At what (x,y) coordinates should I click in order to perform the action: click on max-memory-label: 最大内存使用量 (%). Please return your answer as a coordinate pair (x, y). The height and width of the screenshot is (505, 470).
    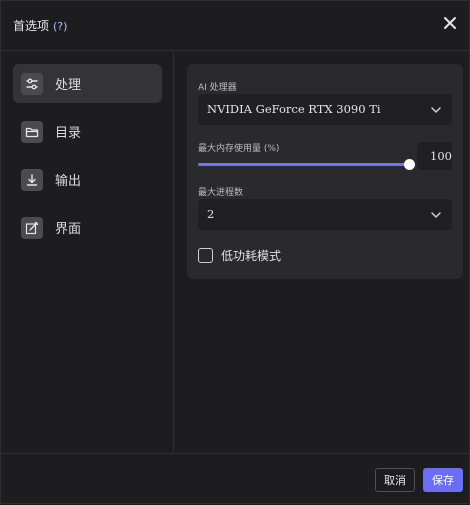
    Looking at the image, I should click on (239, 149).